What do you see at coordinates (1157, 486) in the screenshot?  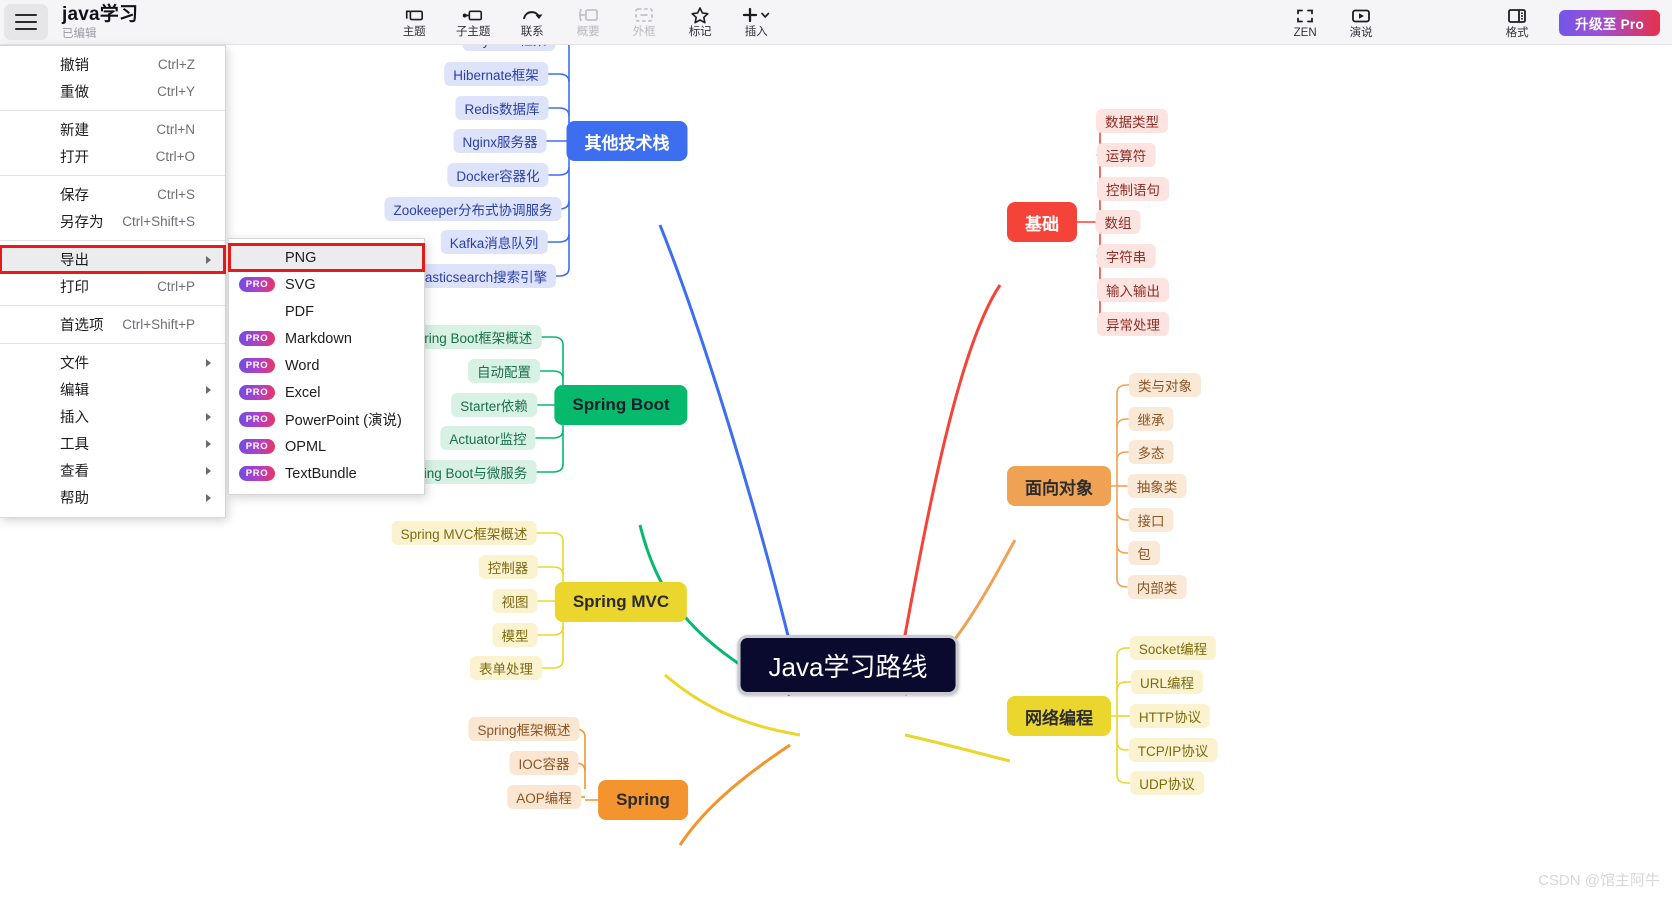 I see `mindmap-leaf-node: 抽象类` at bounding box center [1157, 486].